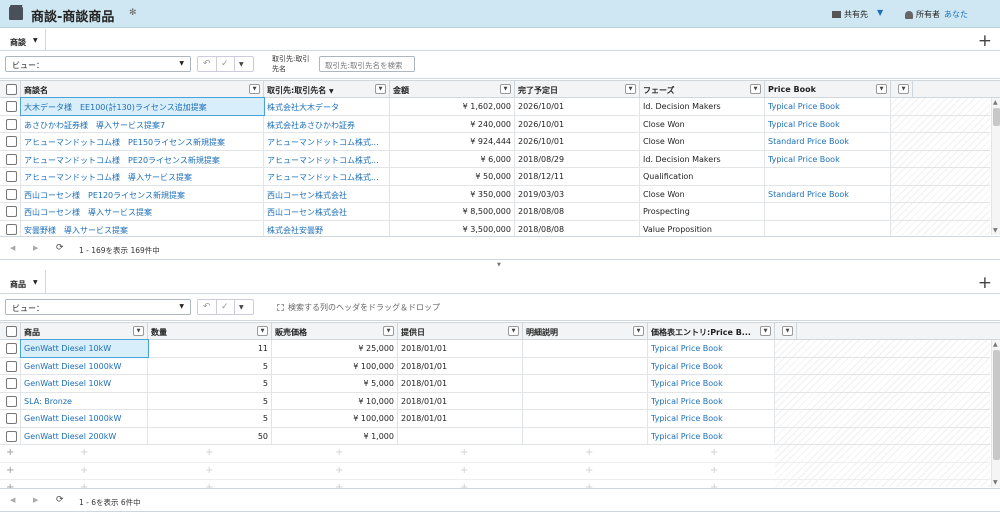 The image size is (1000, 514). What do you see at coordinates (711, 331) in the screenshot?
I see `col-header: 価格表エントリ:Price B... ▼` at bounding box center [711, 331].